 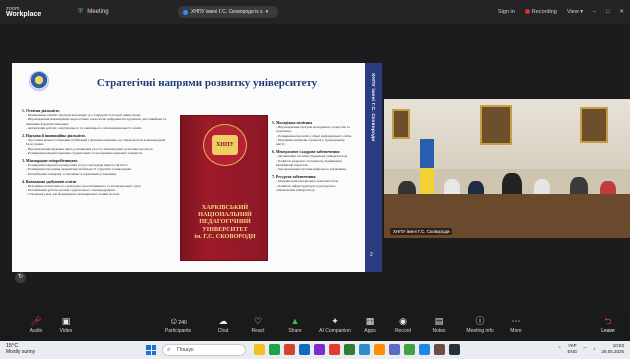 I want to click on top-right-controls: Sign in Recording View ▾ – □ ✕, so click(x=561, y=12).